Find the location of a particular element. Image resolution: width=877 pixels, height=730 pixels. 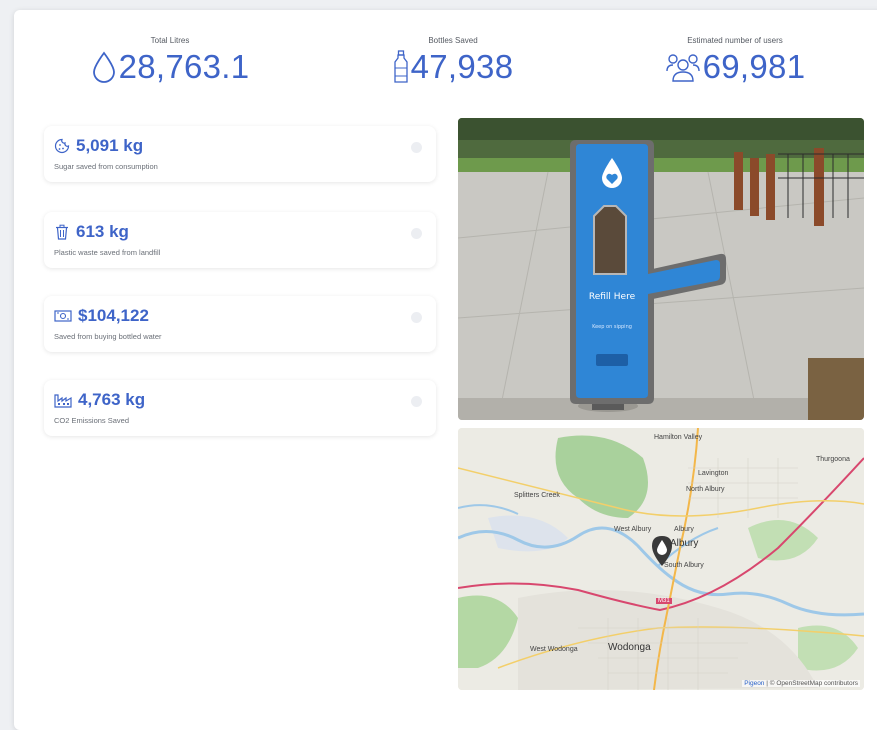

stat-card-sugar: 5,091 kg Sugar saved from consumption is located at coordinates (240, 154).